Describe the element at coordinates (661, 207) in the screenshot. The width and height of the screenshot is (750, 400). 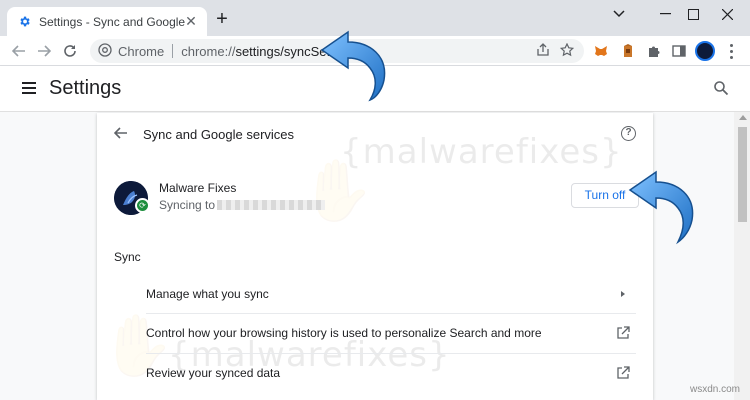
I see `callout-arrow-turn-off` at that location.